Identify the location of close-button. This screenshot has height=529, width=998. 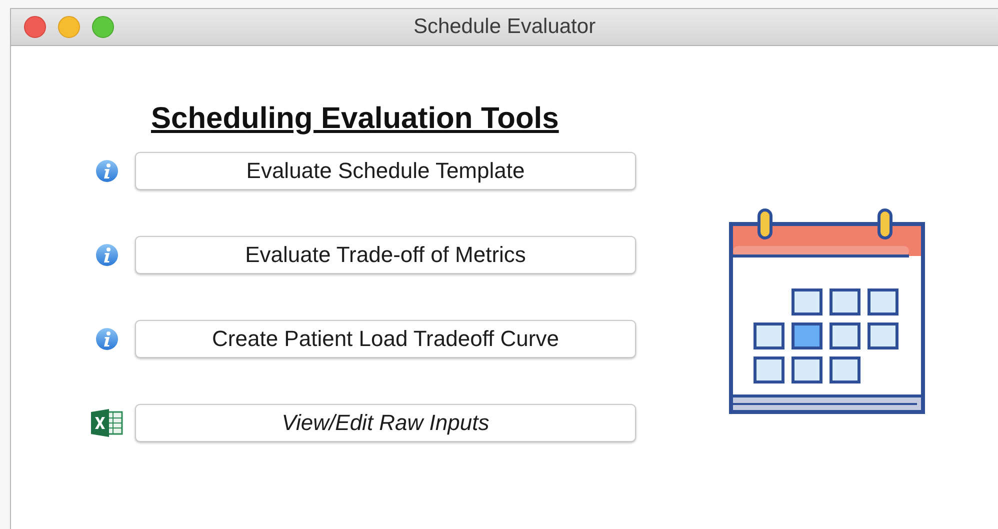
(35, 27).